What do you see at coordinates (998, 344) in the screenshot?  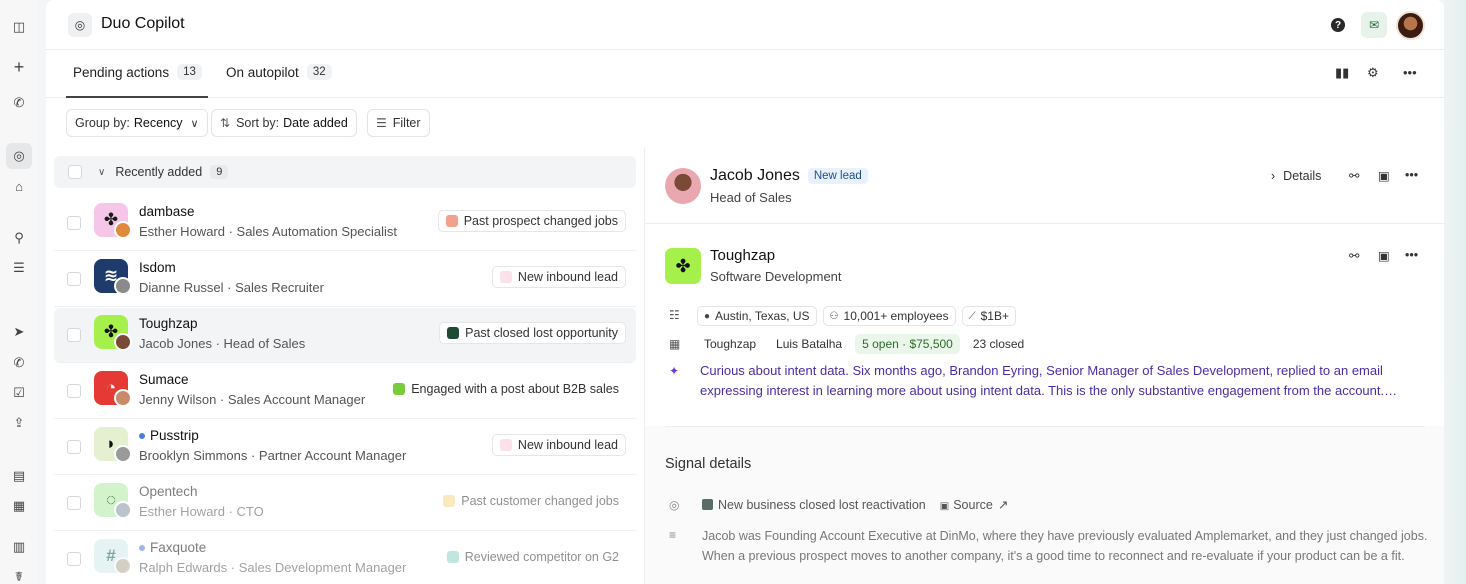 I see `closed-deals-chip: 23 closed` at bounding box center [998, 344].